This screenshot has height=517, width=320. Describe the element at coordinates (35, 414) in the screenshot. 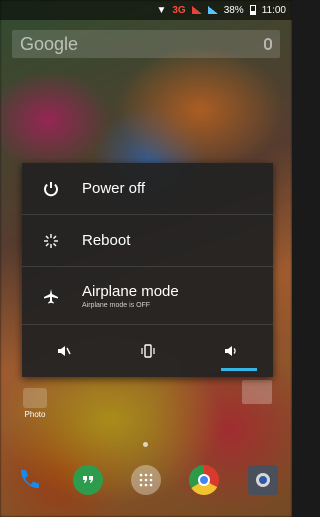

I see `home-shortcut-label: Photo` at that location.